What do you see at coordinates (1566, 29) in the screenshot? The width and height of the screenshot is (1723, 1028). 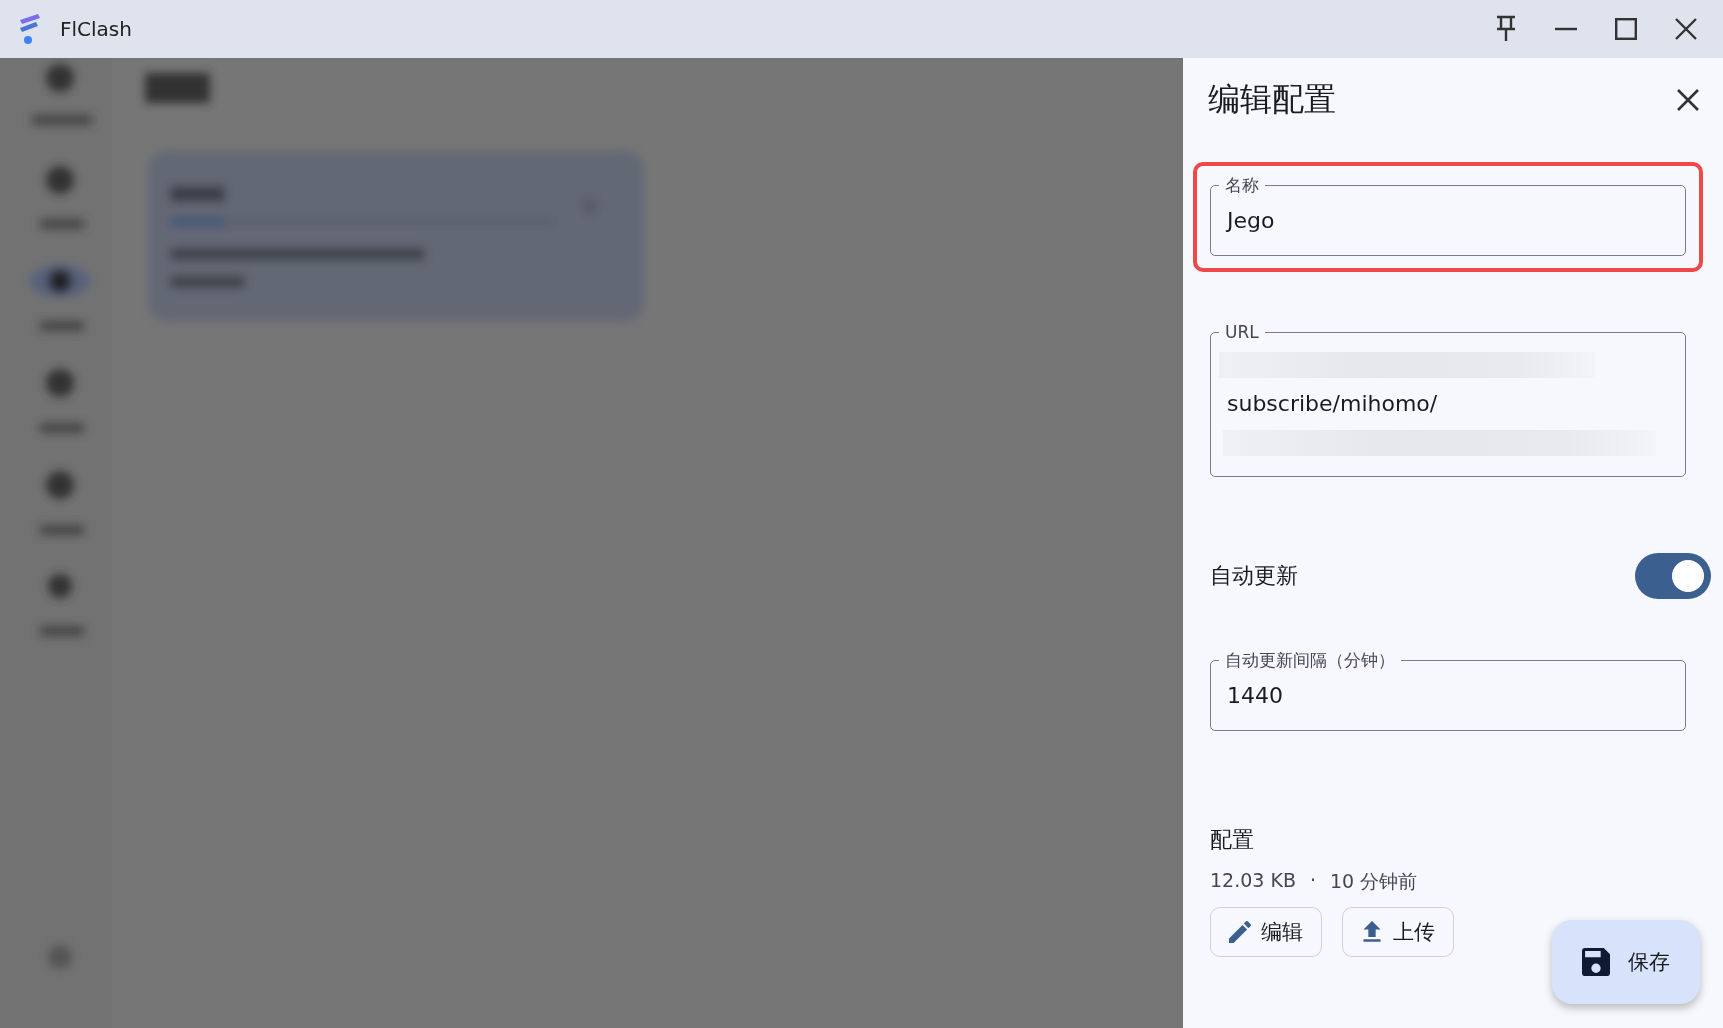 I see `minimize-icon` at bounding box center [1566, 29].